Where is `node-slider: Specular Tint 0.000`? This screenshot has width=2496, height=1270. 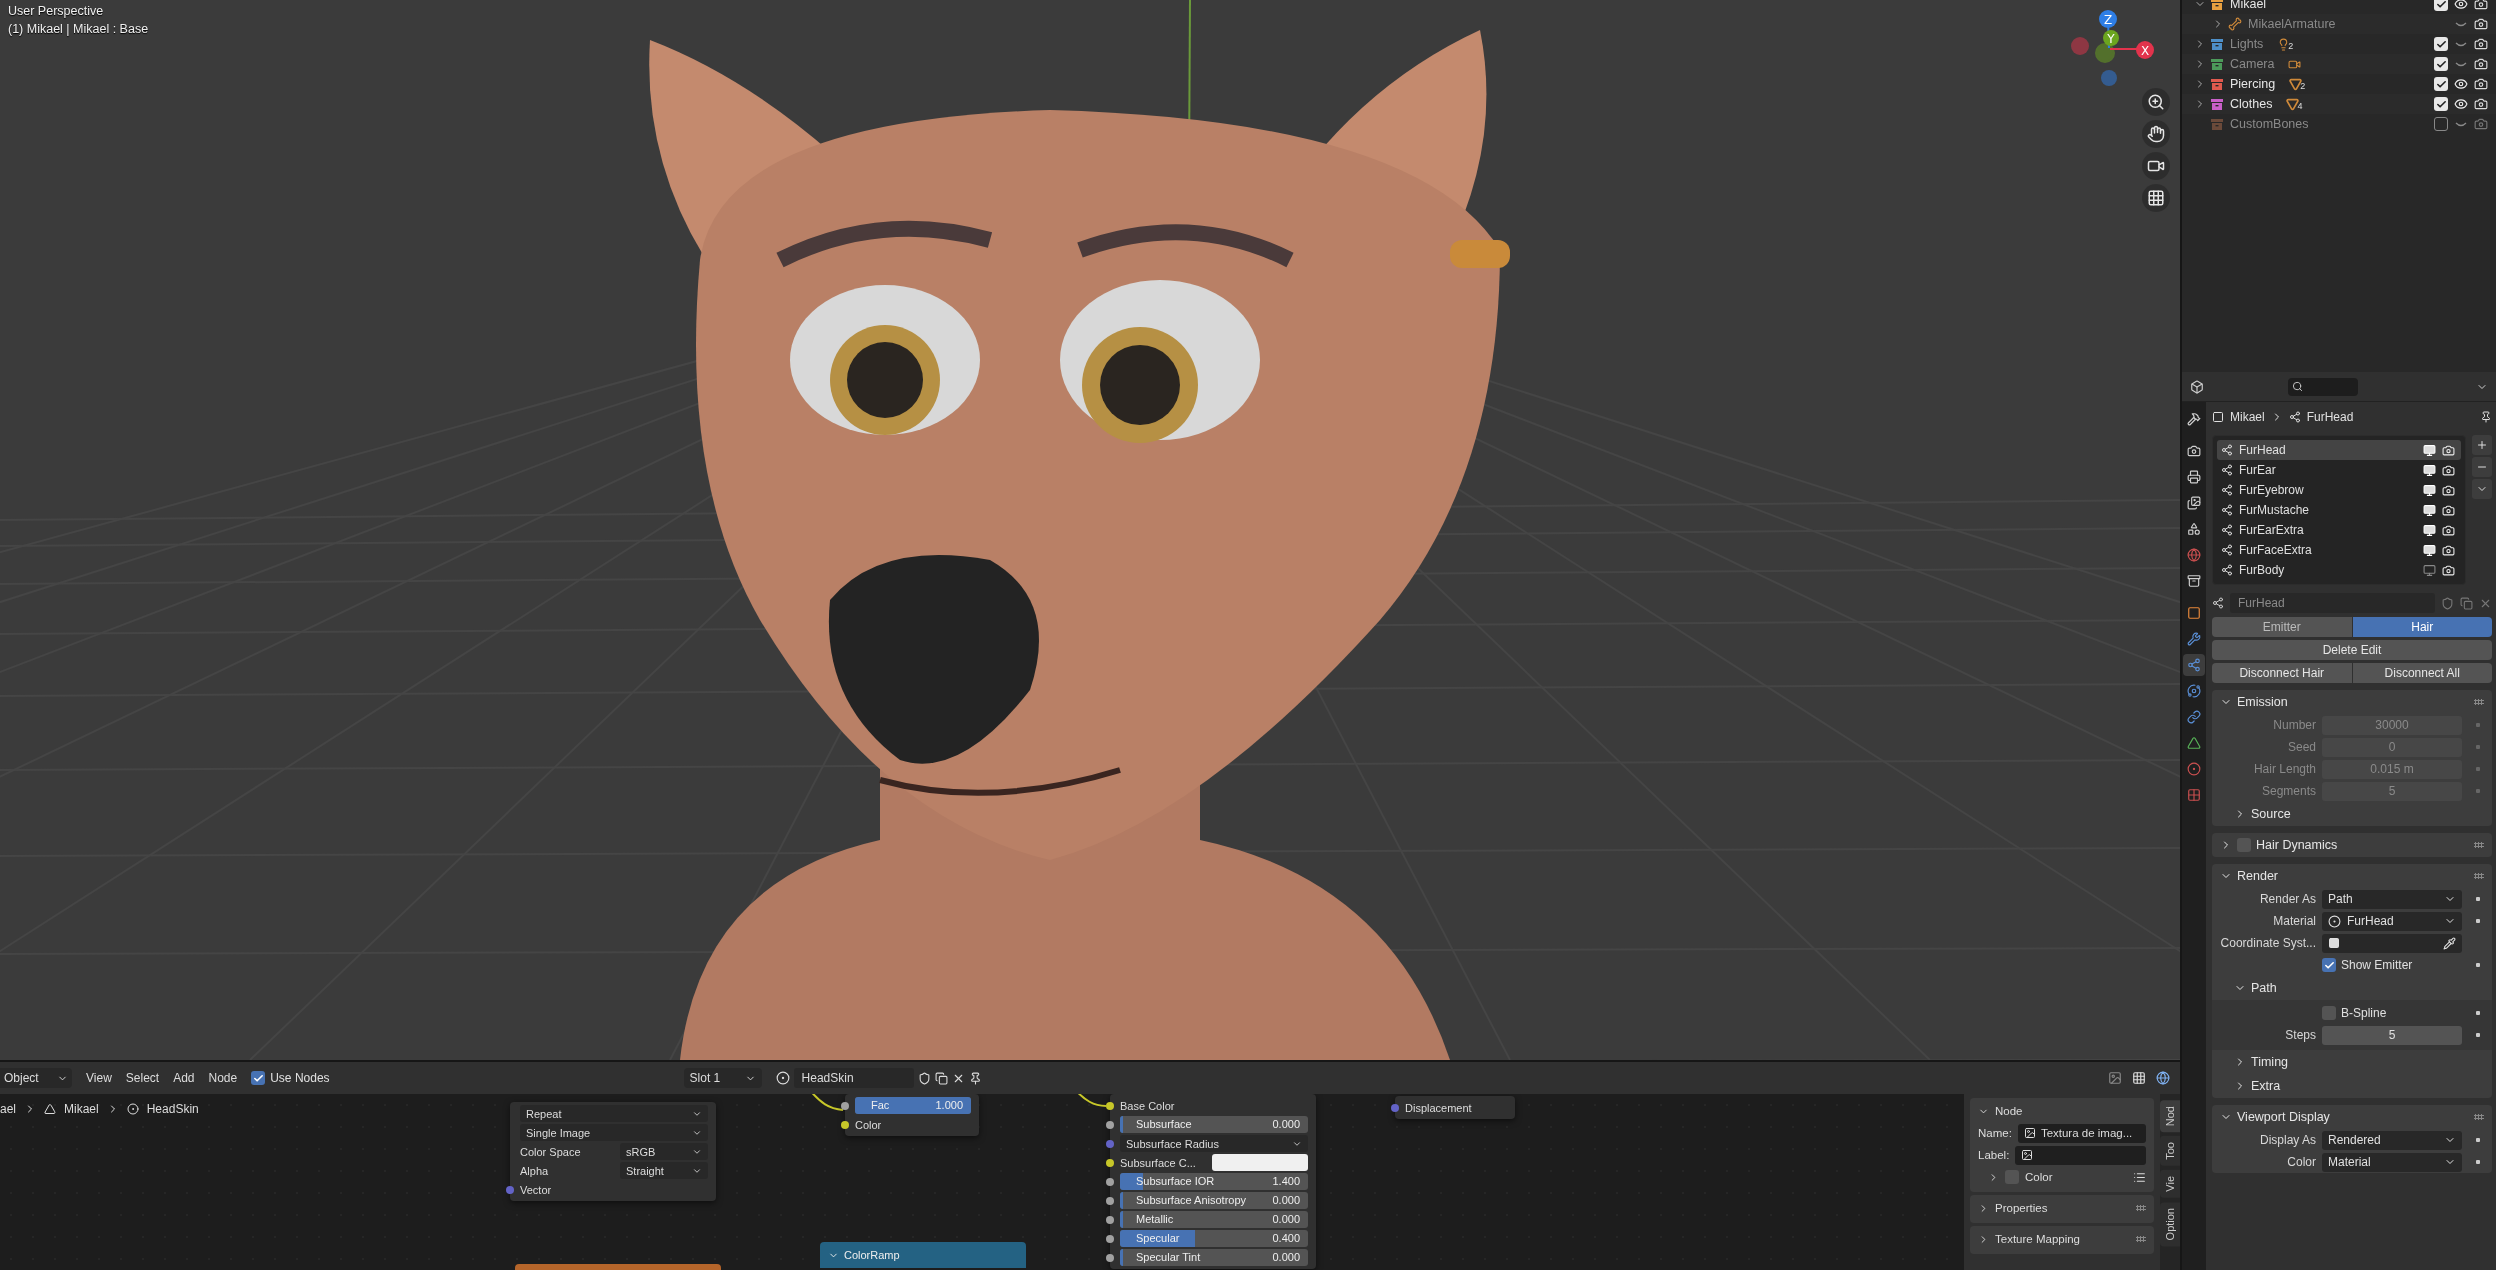 node-slider: Specular Tint 0.000 is located at coordinates (1214, 1257).